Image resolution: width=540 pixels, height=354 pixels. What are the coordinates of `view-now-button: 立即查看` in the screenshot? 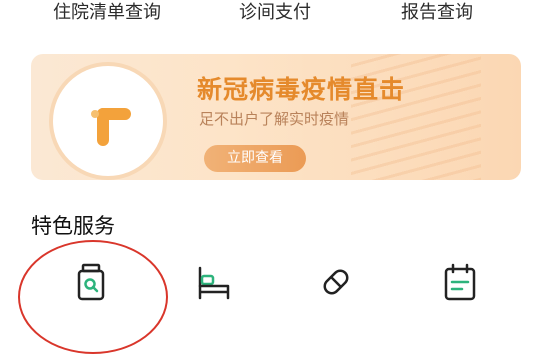 It's located at (255, 158).